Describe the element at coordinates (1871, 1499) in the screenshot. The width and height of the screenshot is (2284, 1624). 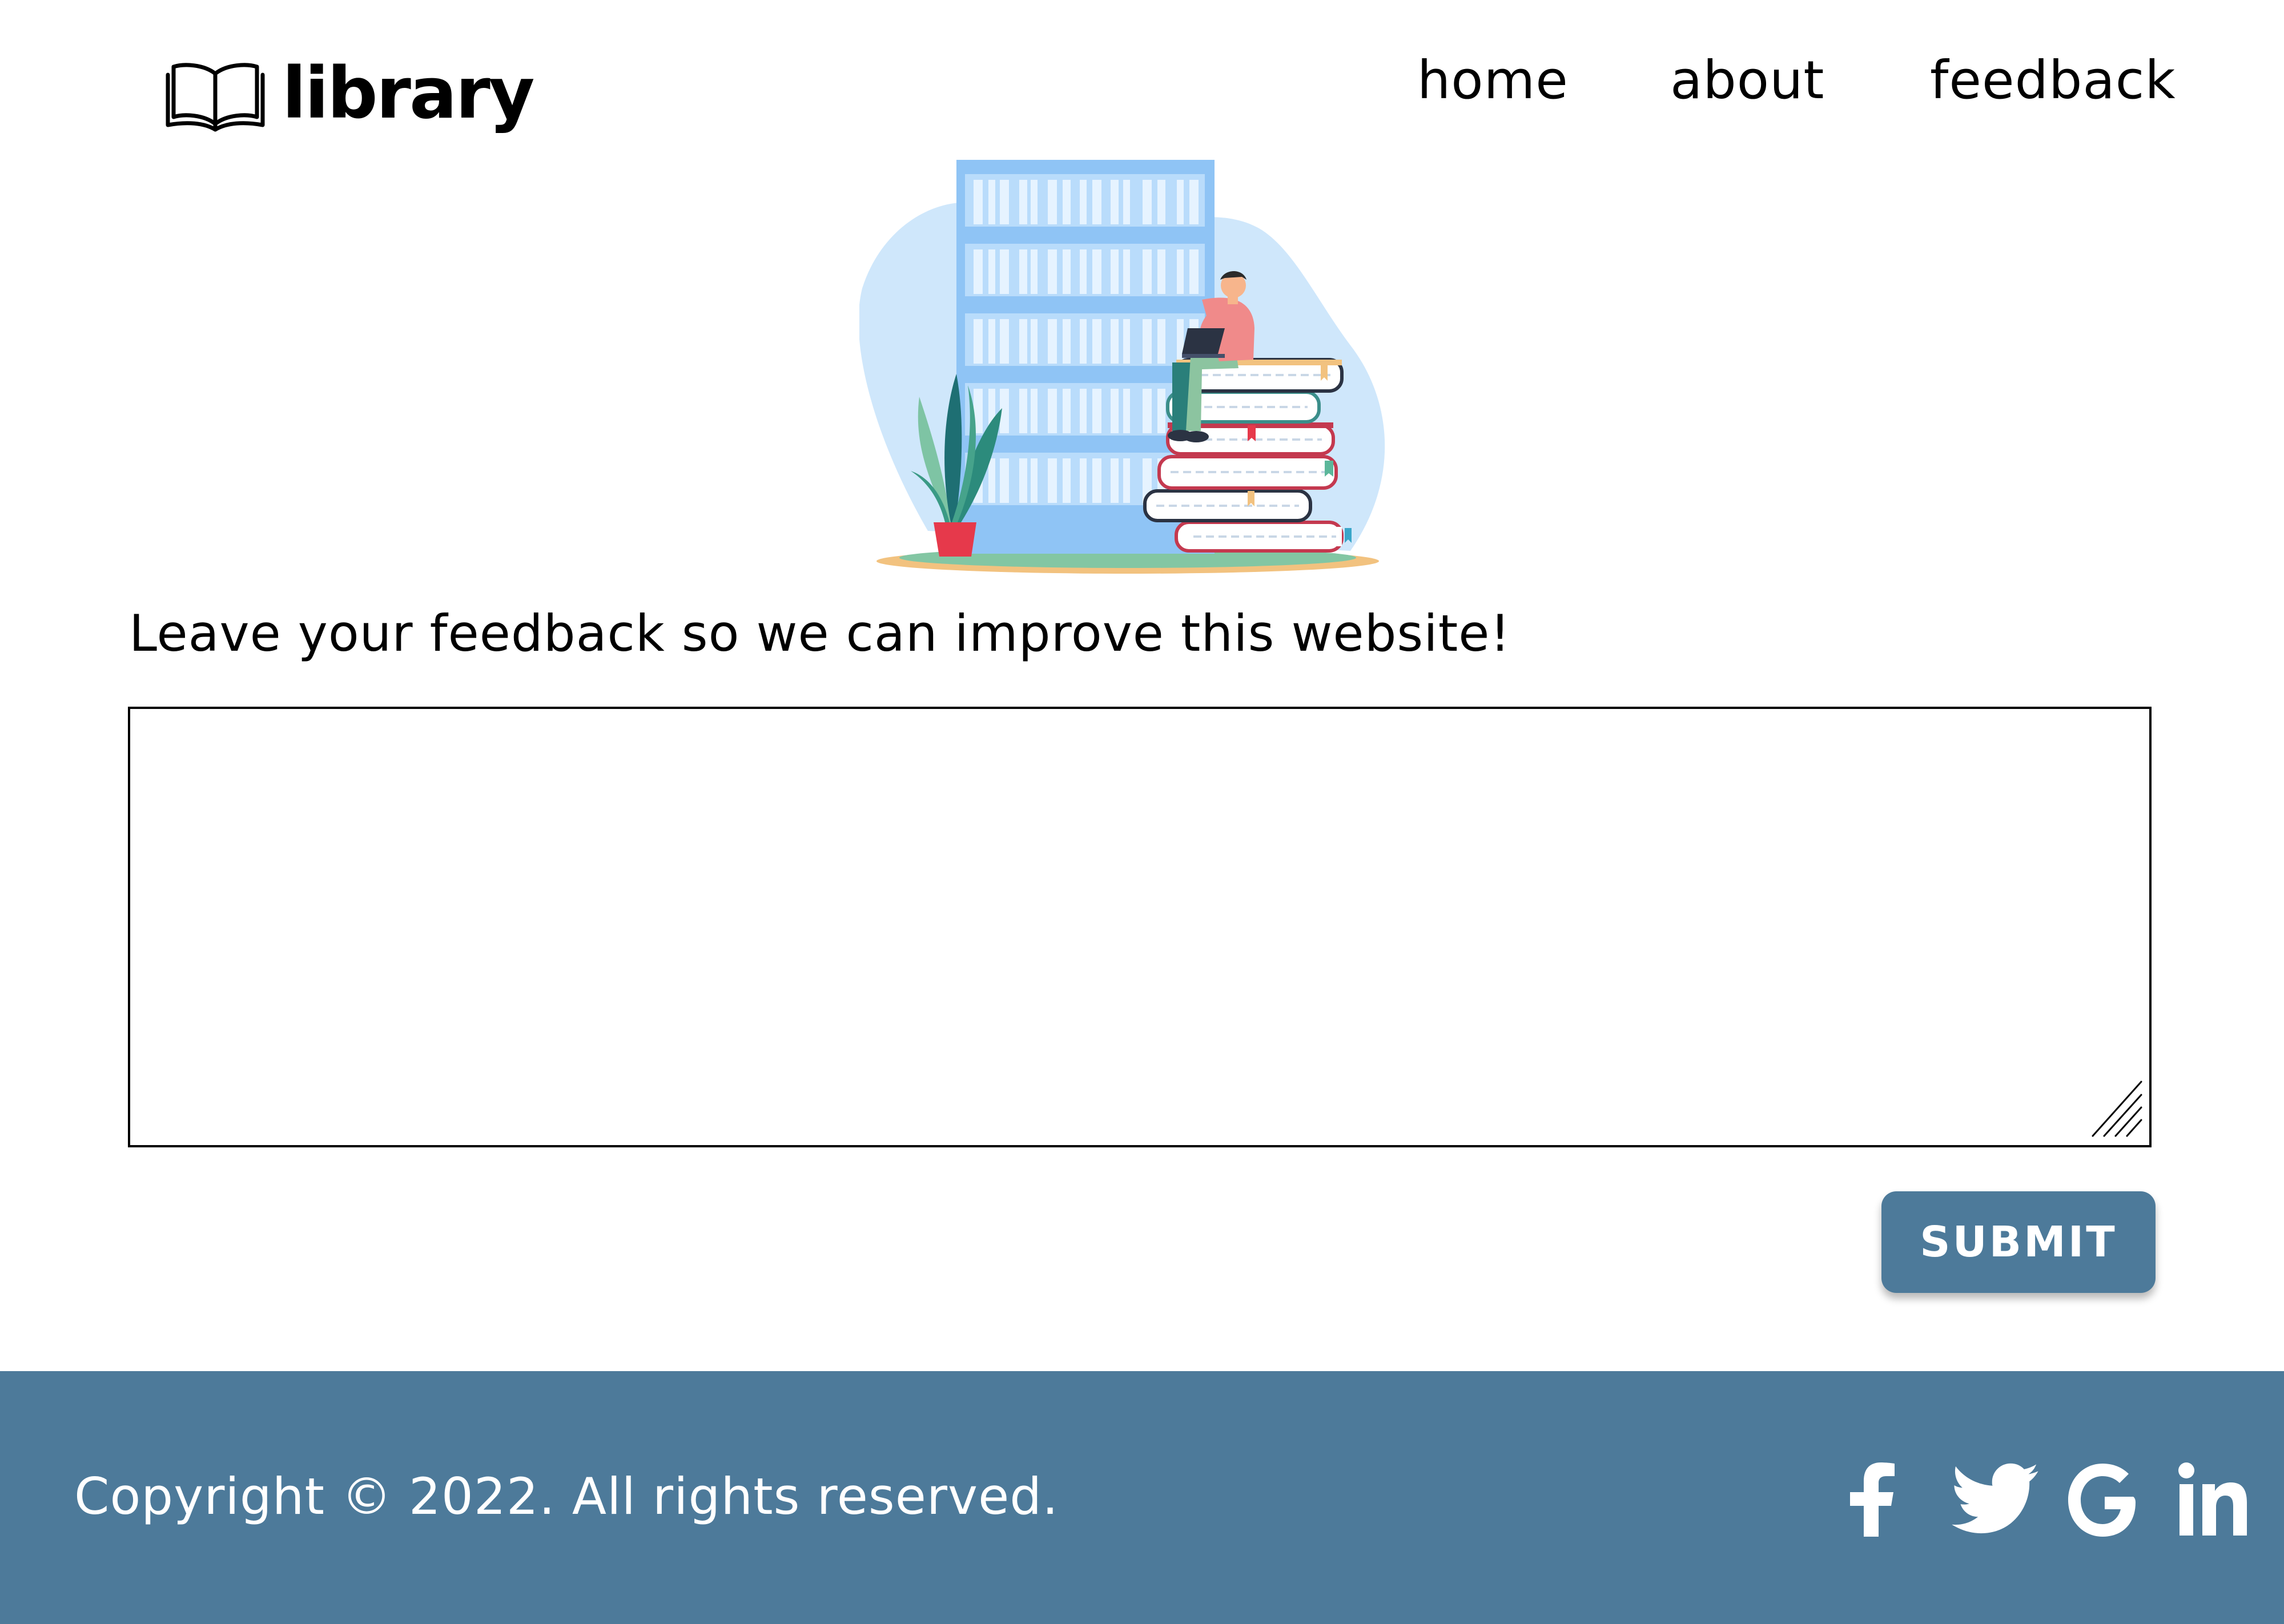
I see `facebook-icon` at that location.